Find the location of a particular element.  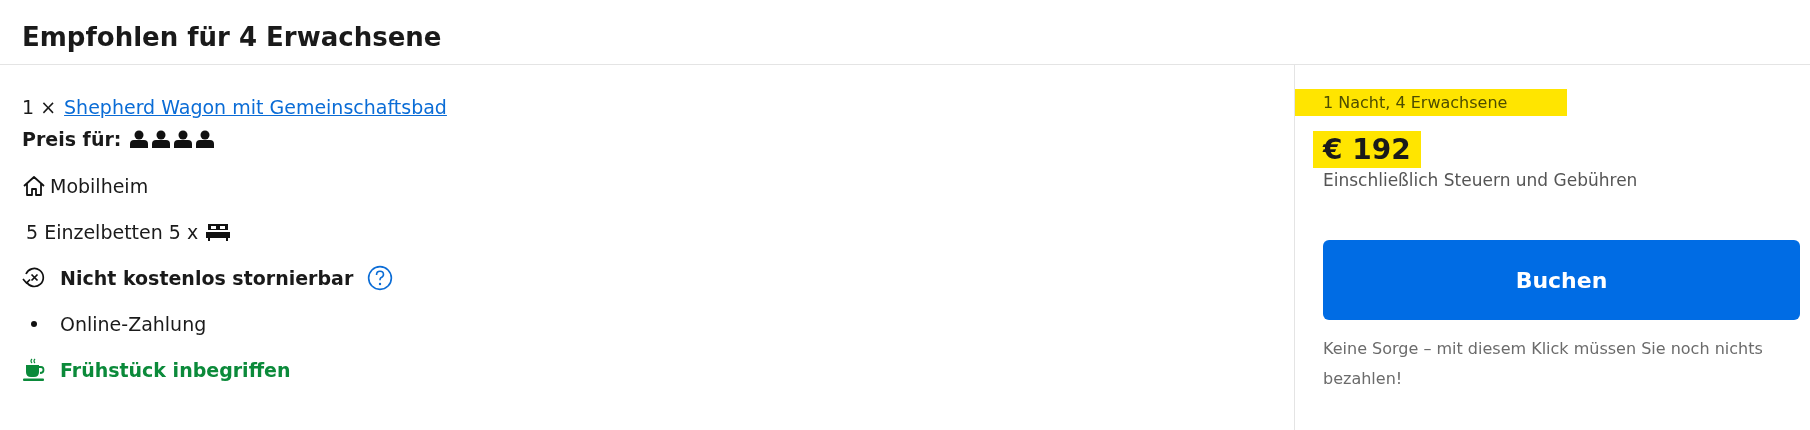

feature-text: Frühstück inbegriffen is located at coordinates (175, 370).